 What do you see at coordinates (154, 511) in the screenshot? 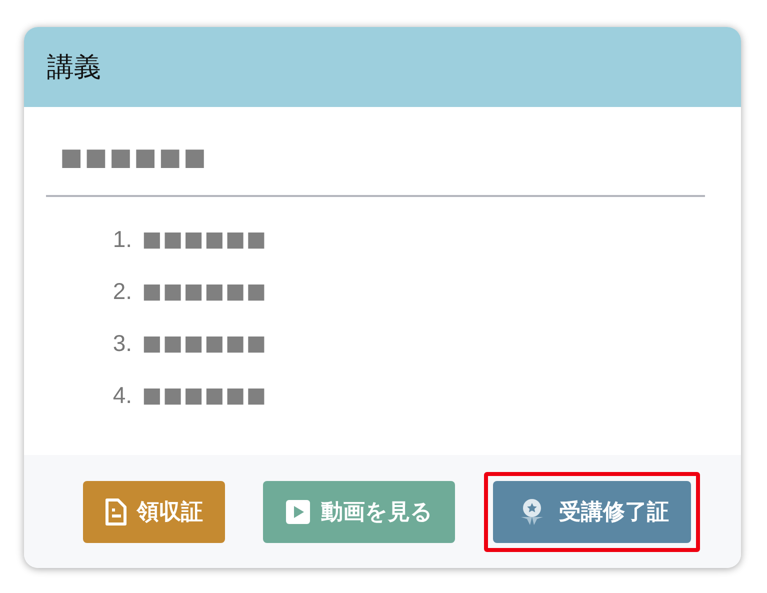
I see `action-button: 領収証` at bounding box center [154, 511].